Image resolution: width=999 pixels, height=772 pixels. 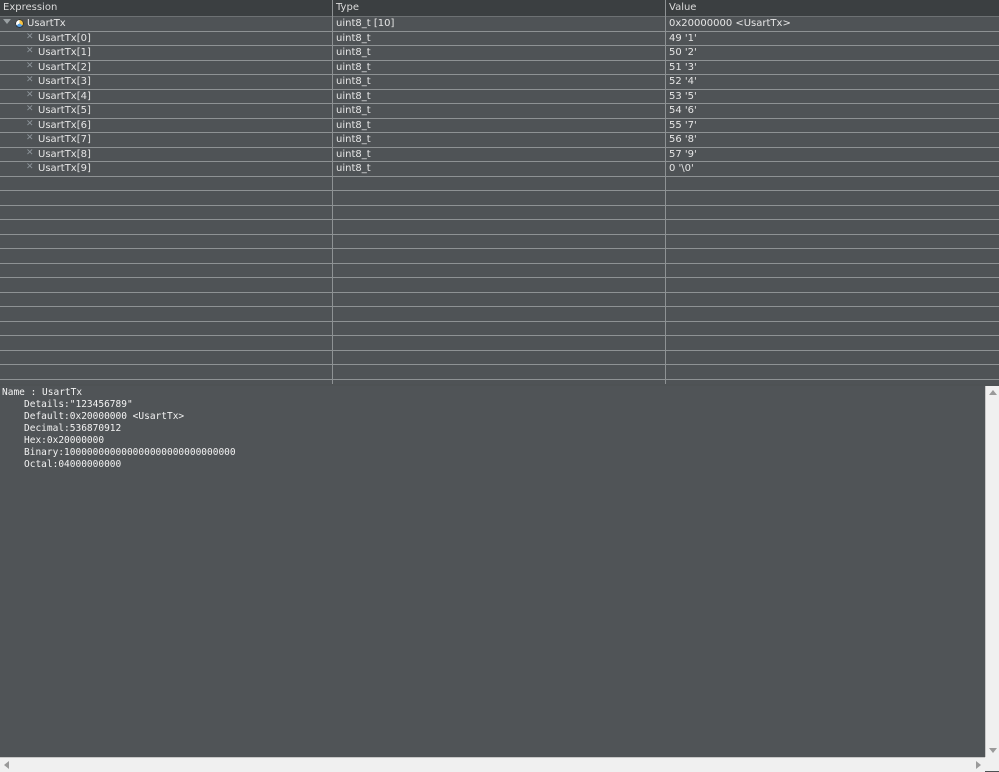 I want to click on row-divider, so click(x=499, y=379).